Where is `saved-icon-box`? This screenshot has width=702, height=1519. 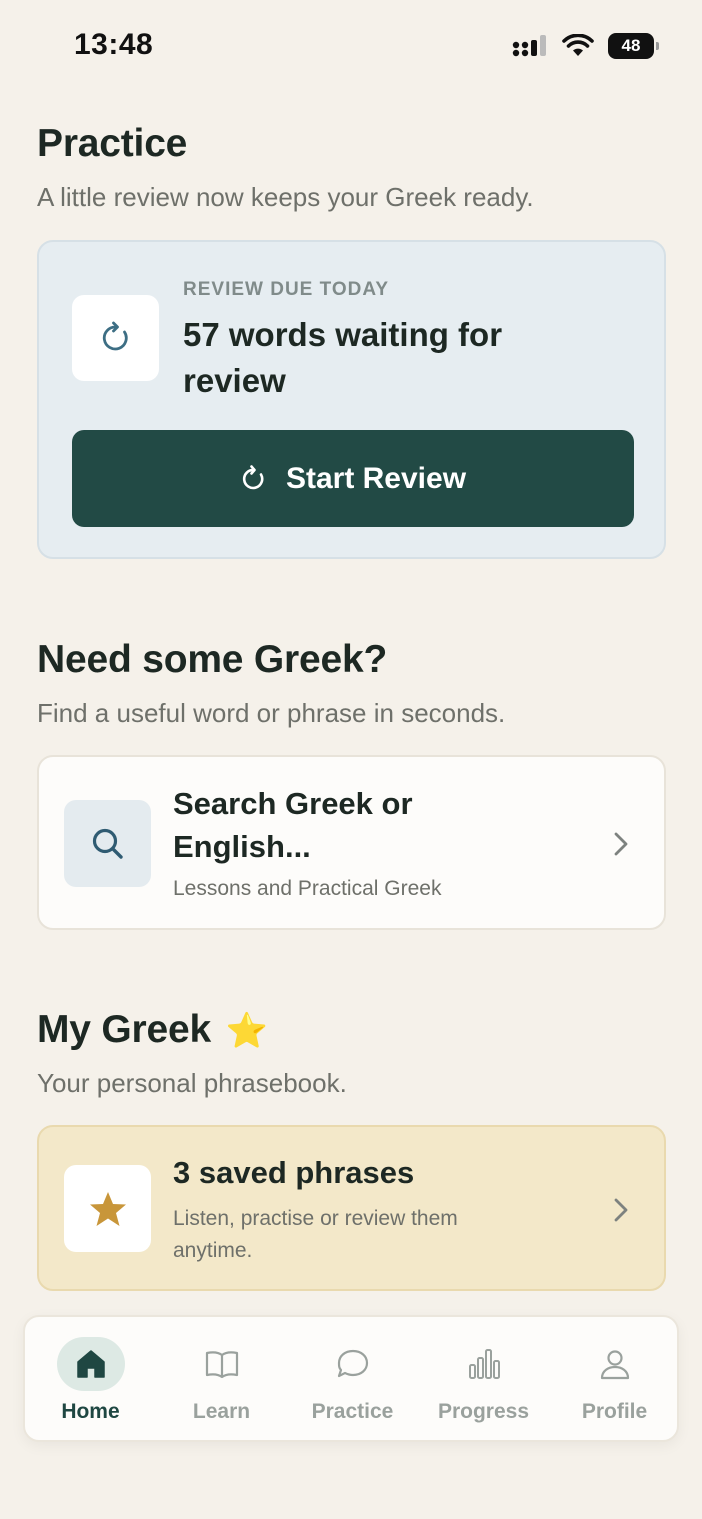 saved-icon-box is located at coordinates (107, 1208).